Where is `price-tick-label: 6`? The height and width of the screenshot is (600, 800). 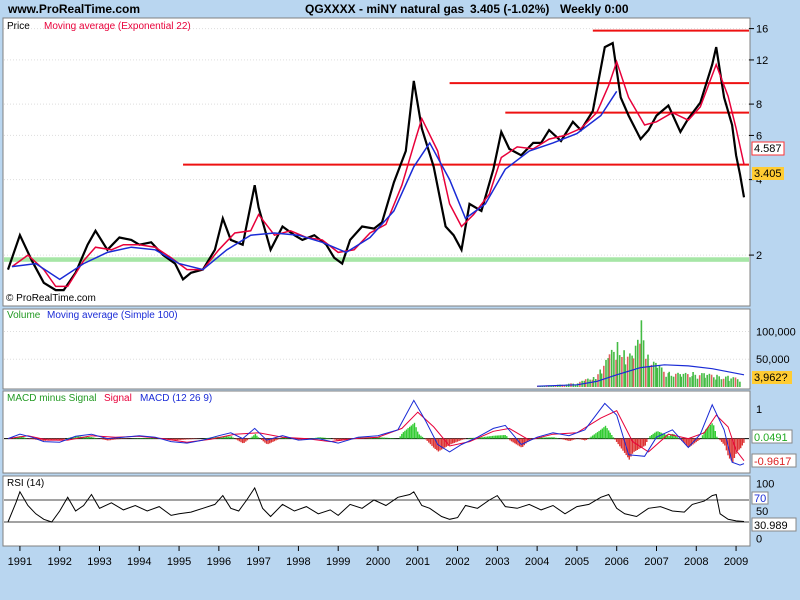 price-tick-label: 6 is located at coordinates (759, 136).